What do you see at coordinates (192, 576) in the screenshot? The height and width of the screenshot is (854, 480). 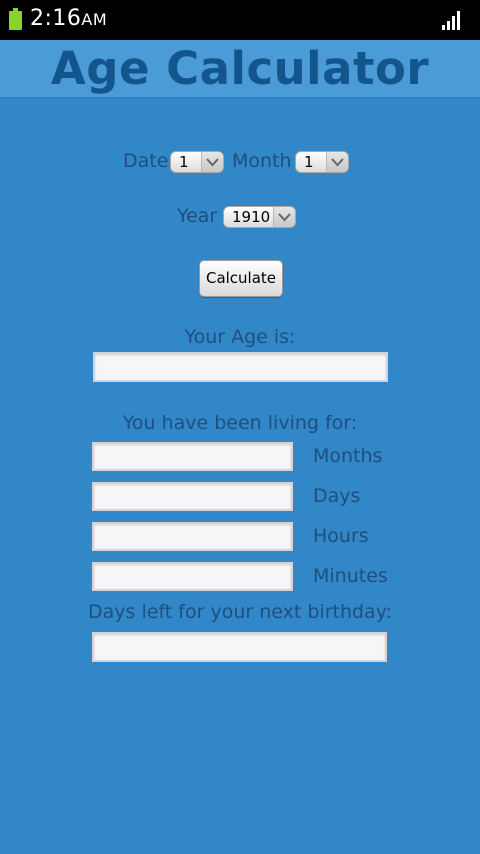 I see `minutes-output-field` at bounding box center [192, 576].